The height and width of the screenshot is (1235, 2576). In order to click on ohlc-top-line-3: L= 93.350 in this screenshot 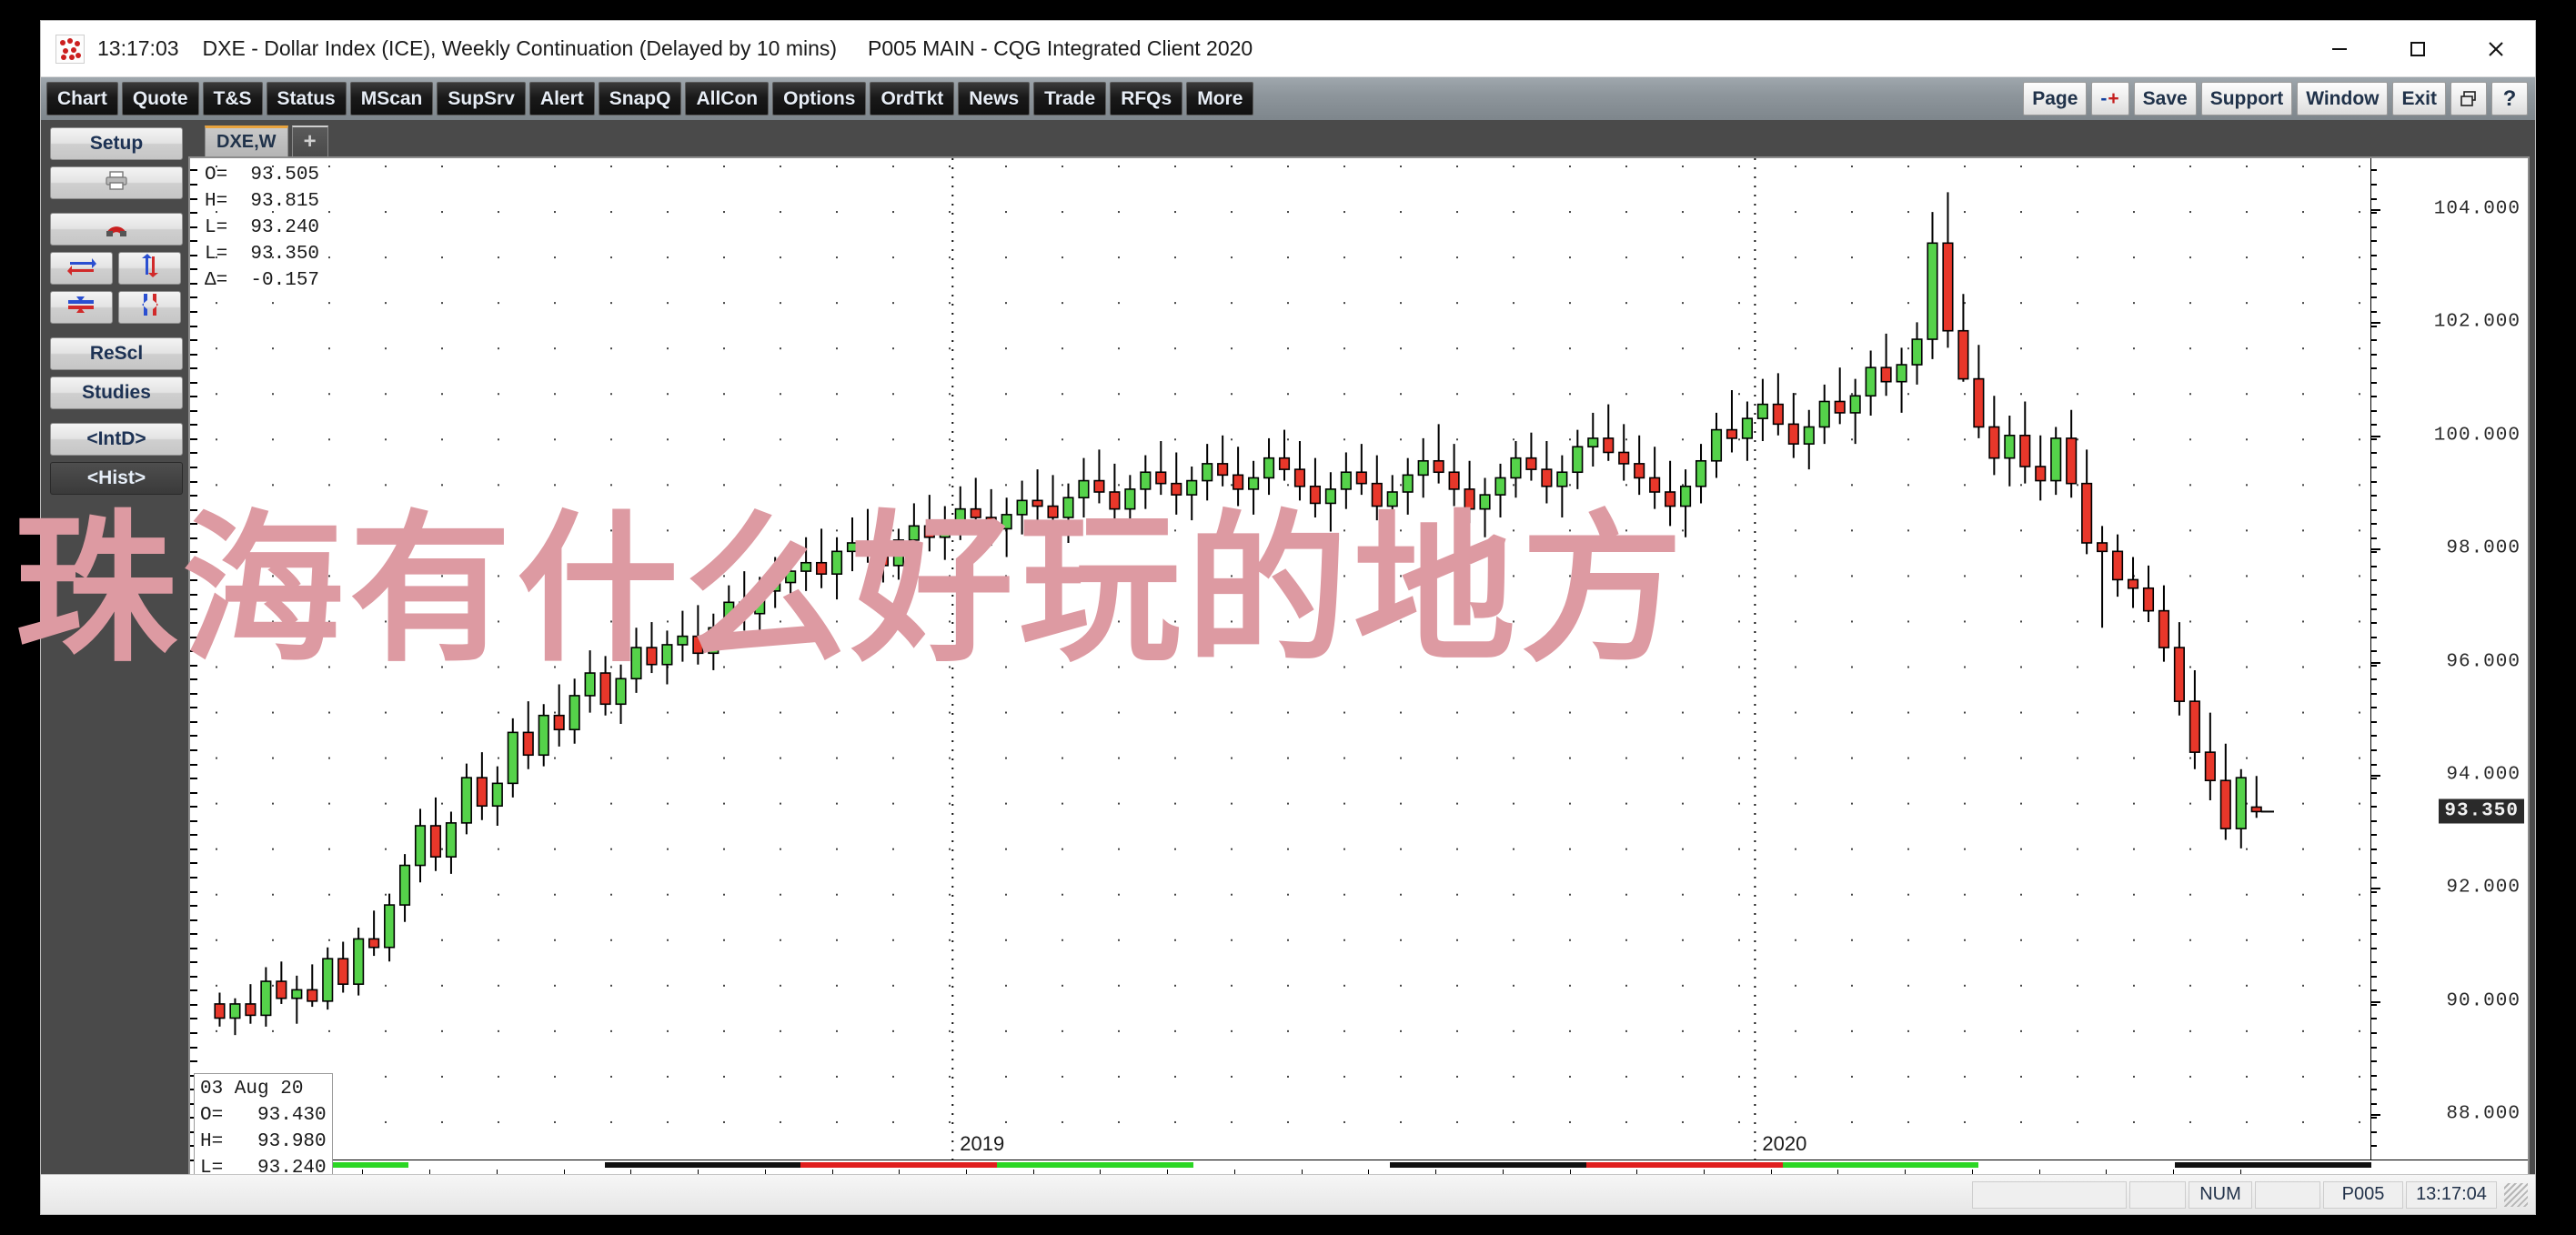, I will do `click(262, 254)`.